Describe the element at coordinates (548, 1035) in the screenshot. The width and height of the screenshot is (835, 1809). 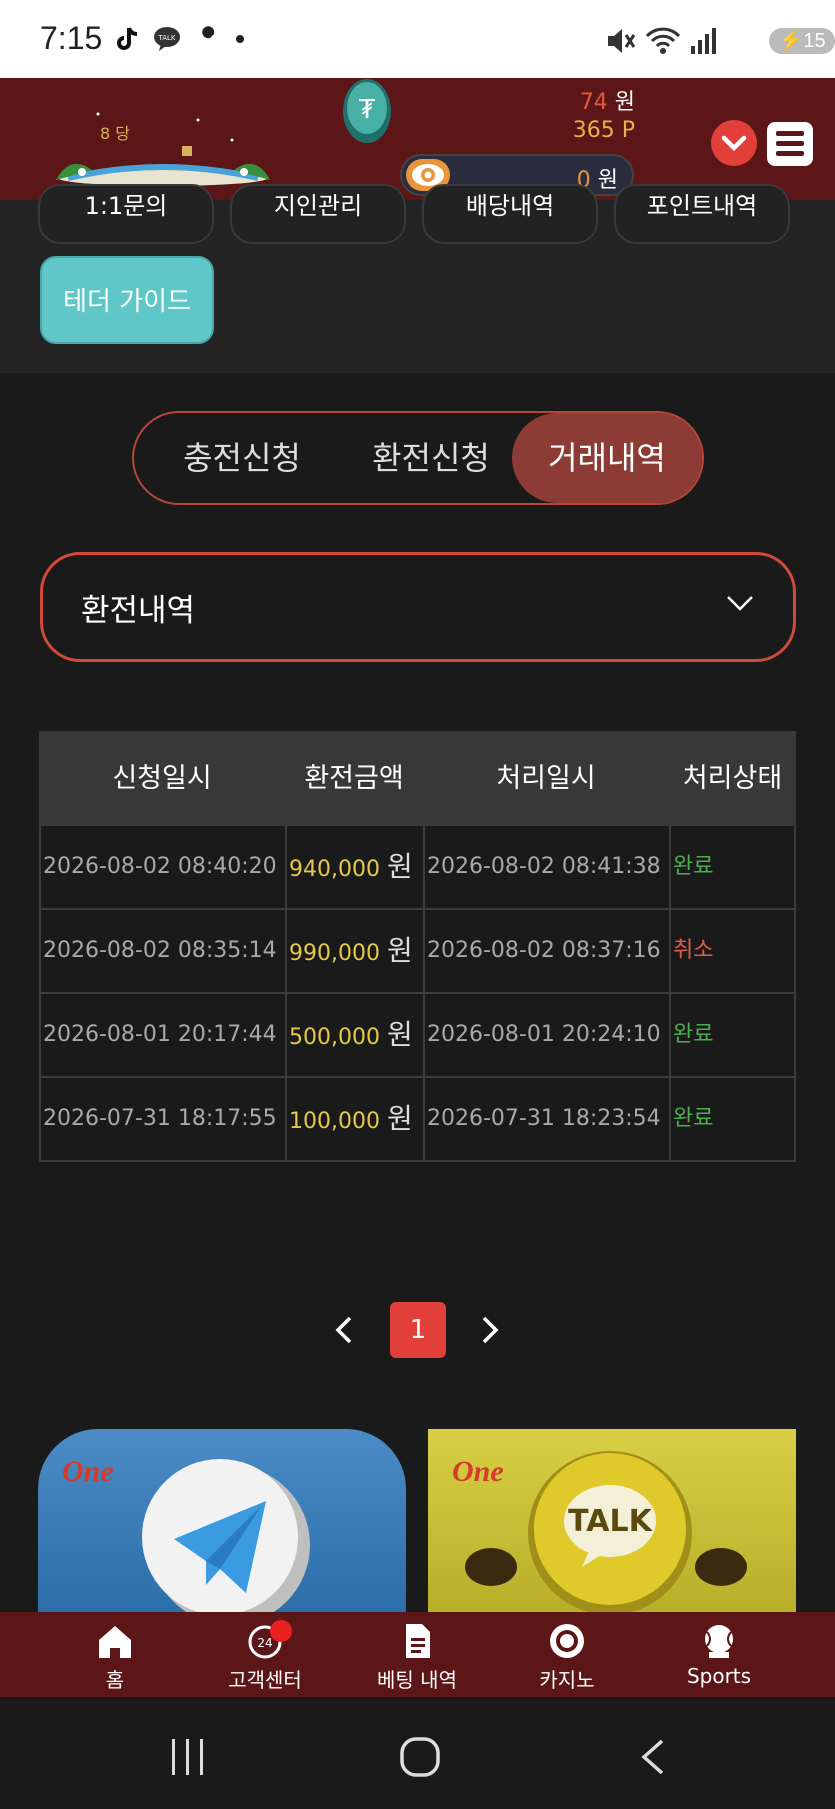
I see `cell-processed-time: 2026-08-01 20:24:10` at that location.